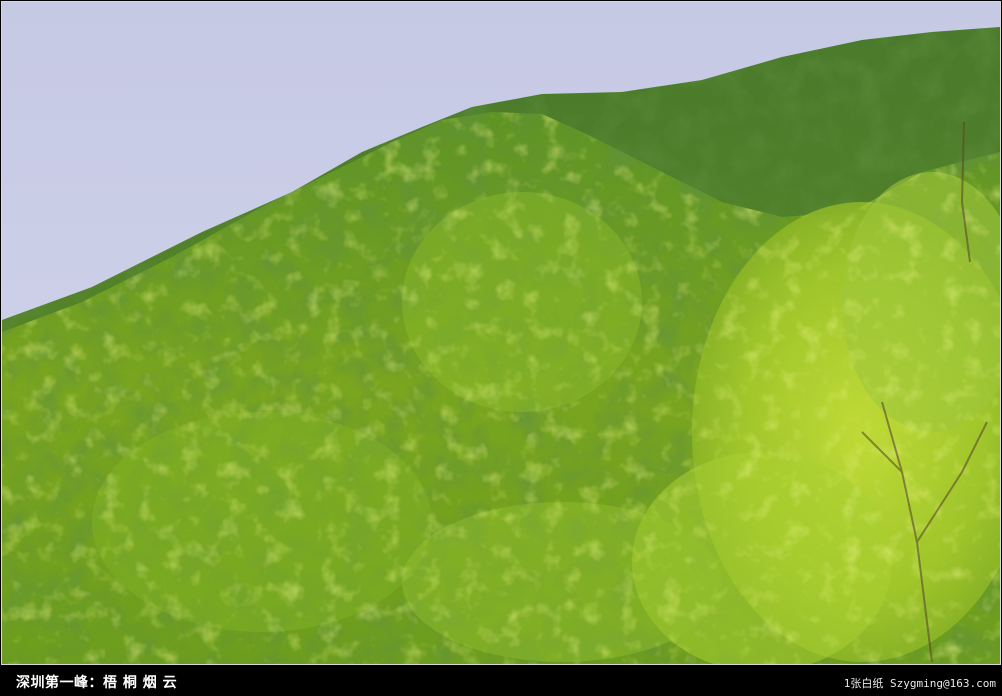  I want to click on caption-bar: 深圳第一峰：梧 桐 烟 云 1张白纸 Szygming@163.com, so click(501, 681).